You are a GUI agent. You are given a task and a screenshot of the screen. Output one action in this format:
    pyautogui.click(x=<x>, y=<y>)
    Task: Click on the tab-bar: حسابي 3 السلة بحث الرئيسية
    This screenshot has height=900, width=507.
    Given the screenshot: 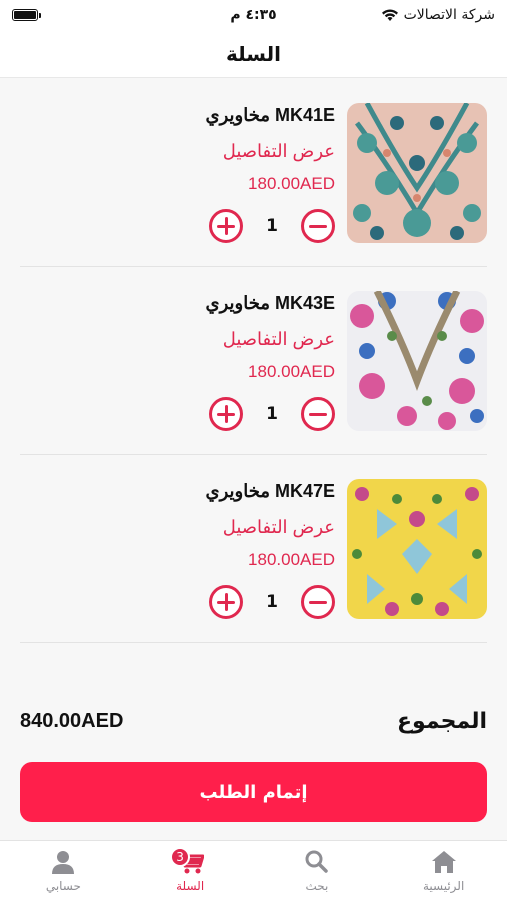 What is the action you would take?
    pyautogui.click(x=253, y=870)
    